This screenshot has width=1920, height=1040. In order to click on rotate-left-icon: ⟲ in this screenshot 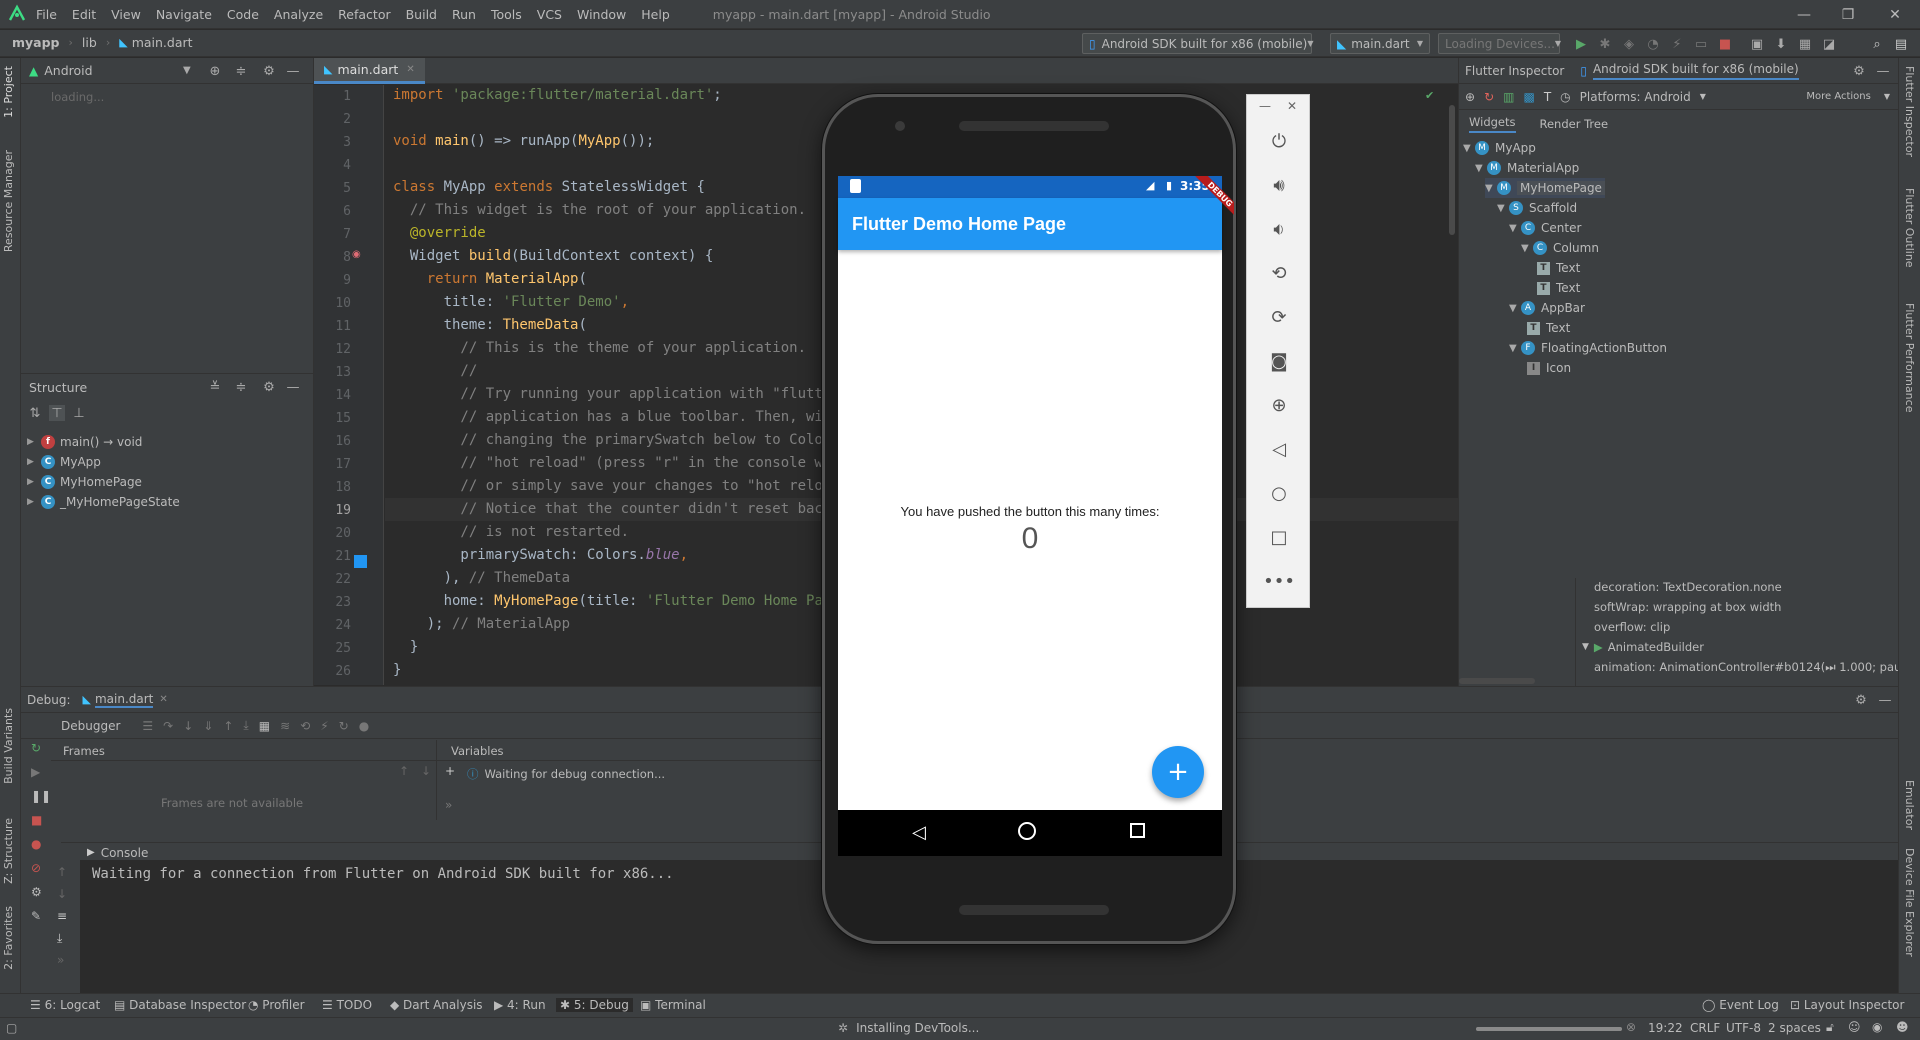, I will do `click(1279, 273)`.